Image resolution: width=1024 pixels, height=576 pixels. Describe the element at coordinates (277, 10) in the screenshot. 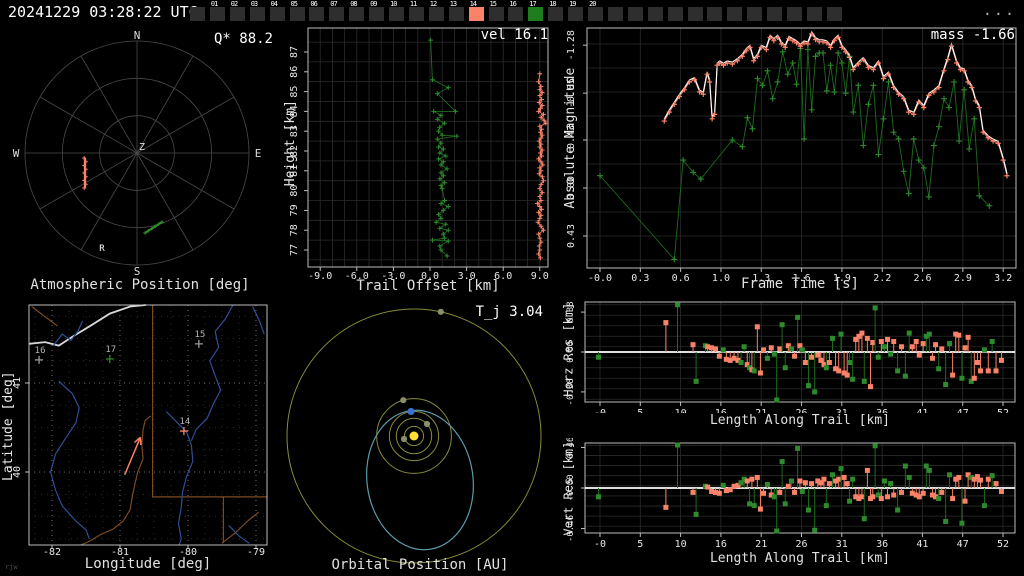

I see `station-square-04: 04` at that location.